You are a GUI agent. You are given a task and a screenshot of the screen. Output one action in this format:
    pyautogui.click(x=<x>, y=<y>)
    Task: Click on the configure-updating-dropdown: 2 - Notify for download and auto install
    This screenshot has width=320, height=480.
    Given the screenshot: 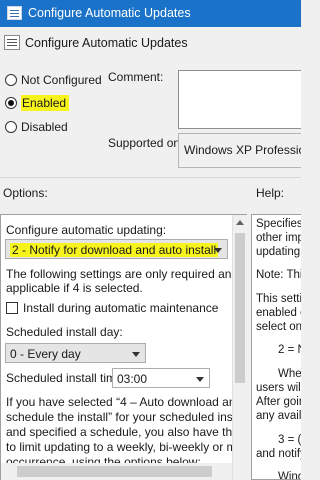 What is the action you would take?
    pyautogui.click(x=116, y=249)
    